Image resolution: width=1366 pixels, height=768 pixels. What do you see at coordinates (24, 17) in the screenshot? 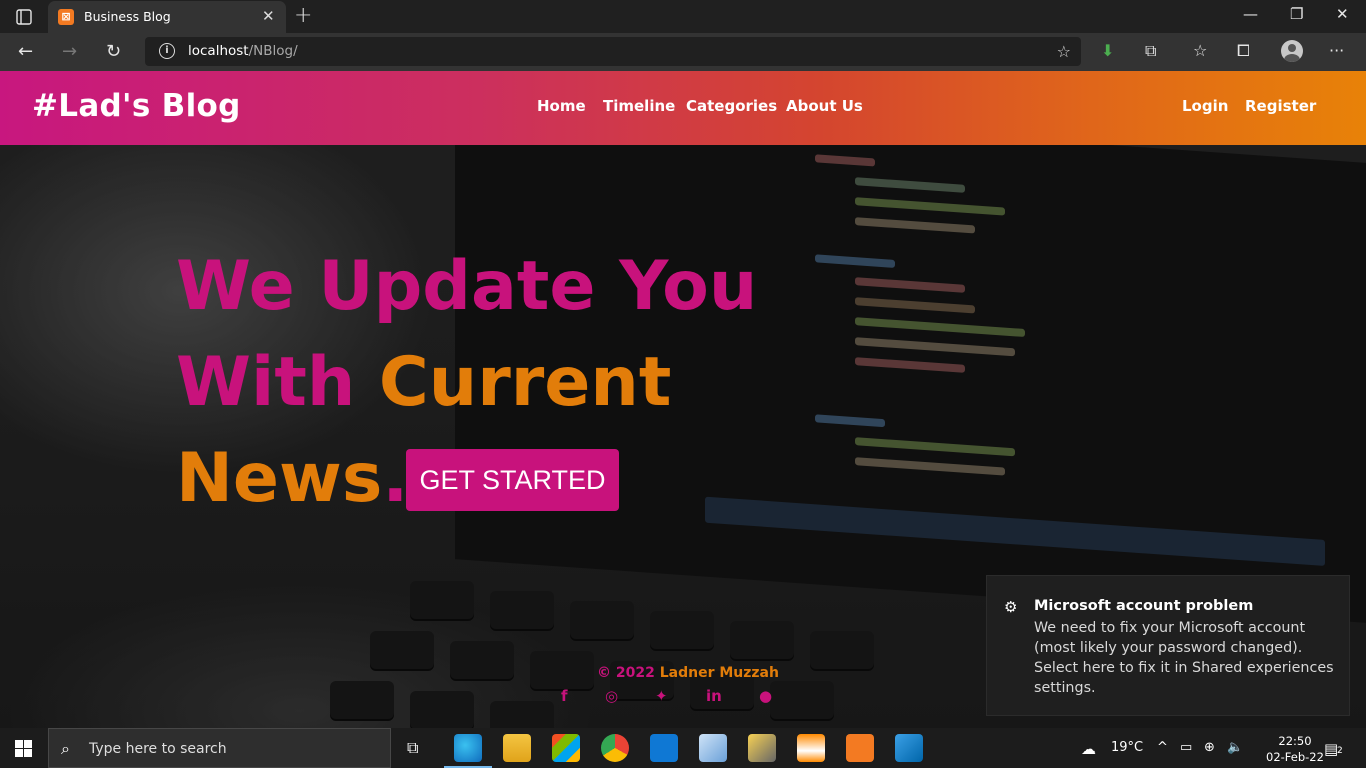
I see `tab-actions-icon` at bounding box center [24, 17].